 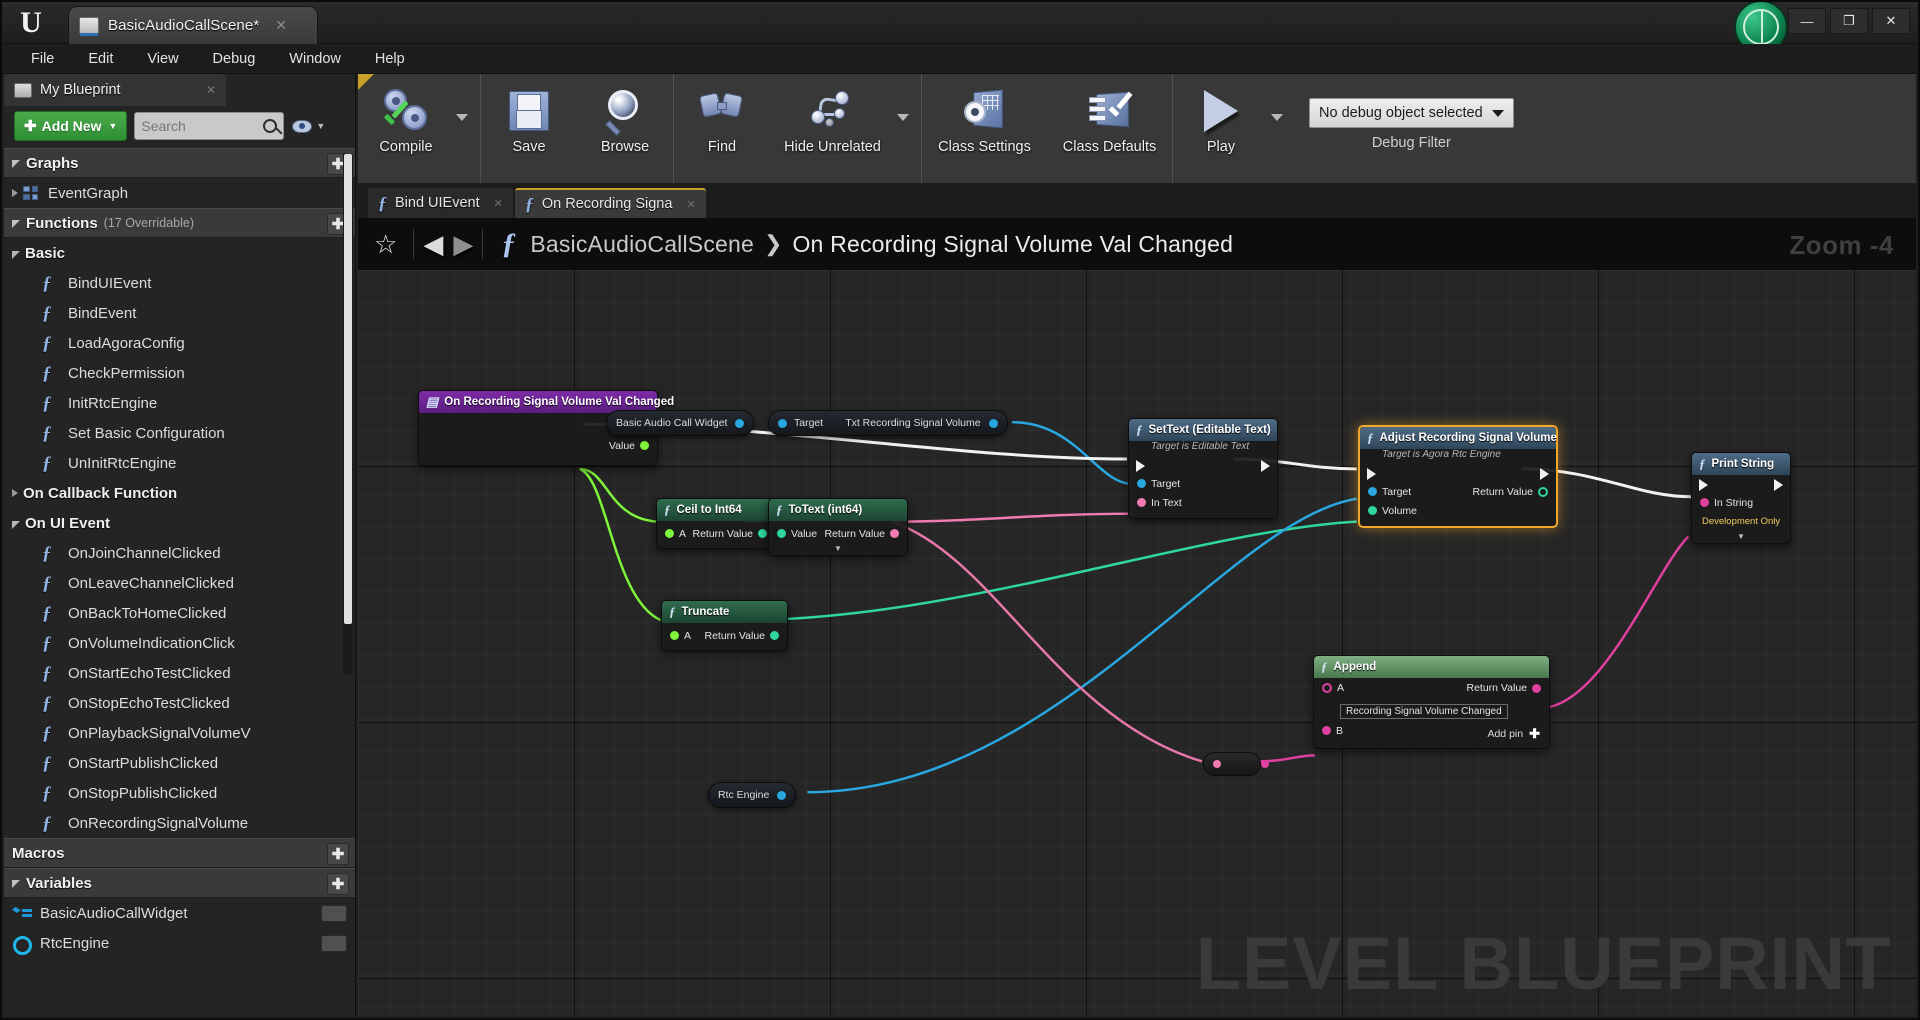 I want to click on menu-item-help: Help, so click(x=390, y=59).